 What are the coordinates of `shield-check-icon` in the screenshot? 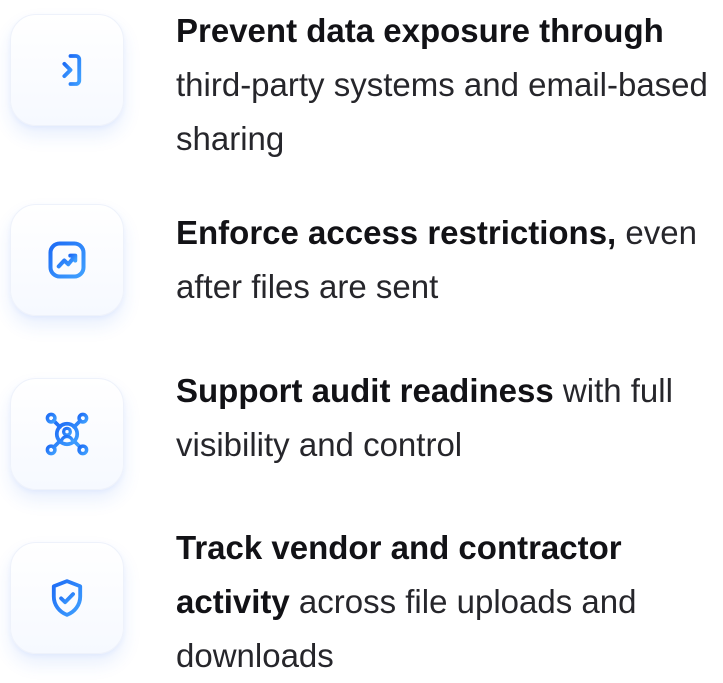 It's located at (67, 598).